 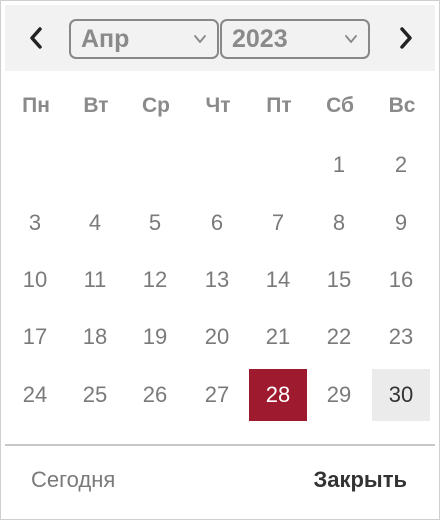 What do you see at coordinates (401, 280) in the screenshot?
I see `calendar-day: 16` at bounding box center [401, 280].